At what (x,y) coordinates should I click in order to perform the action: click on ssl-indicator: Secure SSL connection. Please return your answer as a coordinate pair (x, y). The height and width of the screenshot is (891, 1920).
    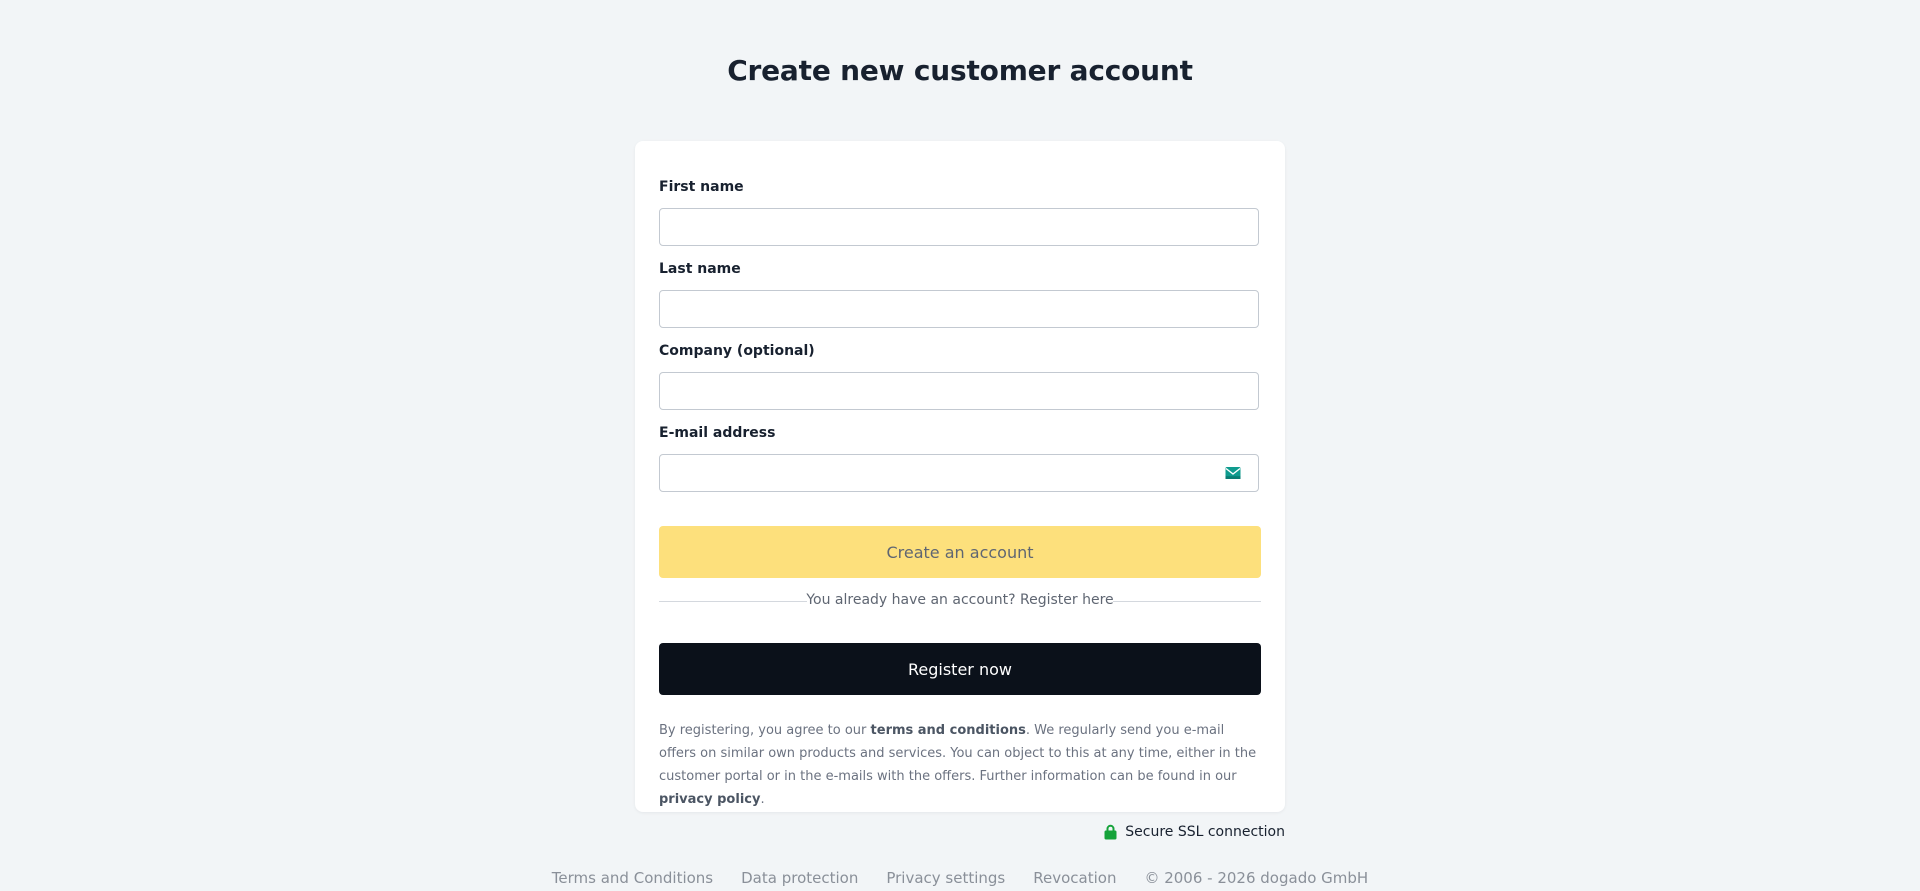
    Looking at the image, I should click on (1194, 832).